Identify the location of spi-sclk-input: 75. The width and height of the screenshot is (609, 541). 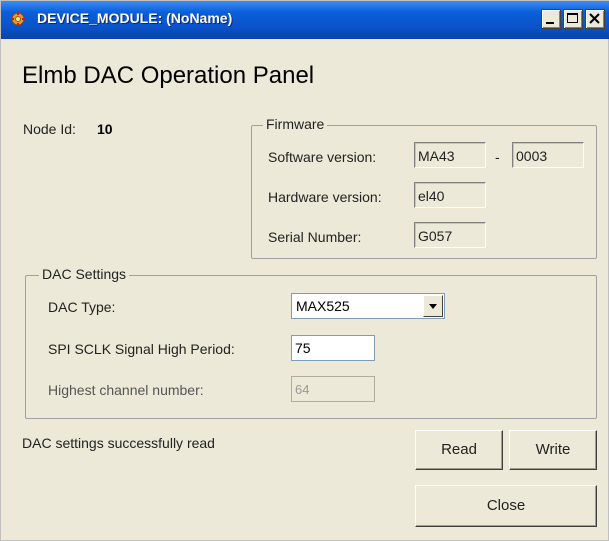
(333, 348).